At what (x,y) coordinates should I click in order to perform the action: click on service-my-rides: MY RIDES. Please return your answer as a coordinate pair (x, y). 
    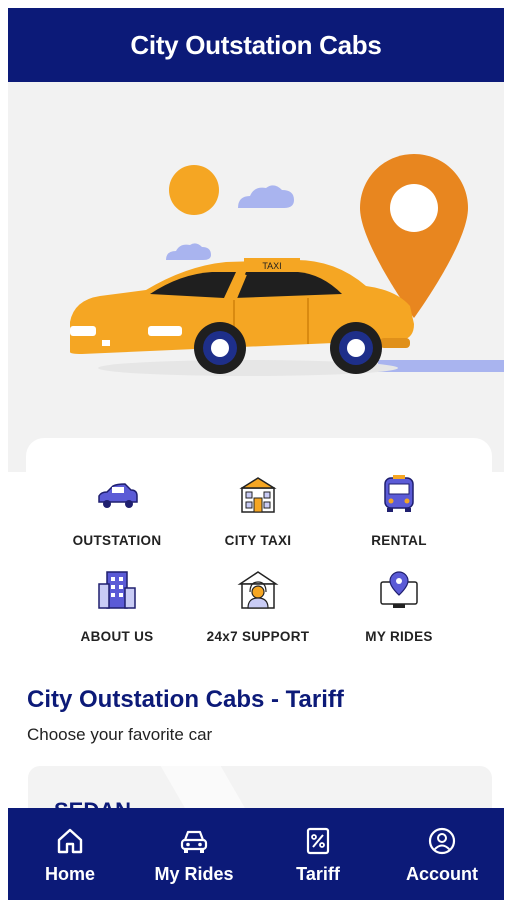
    Looking at the image, I should click on (399, 606).